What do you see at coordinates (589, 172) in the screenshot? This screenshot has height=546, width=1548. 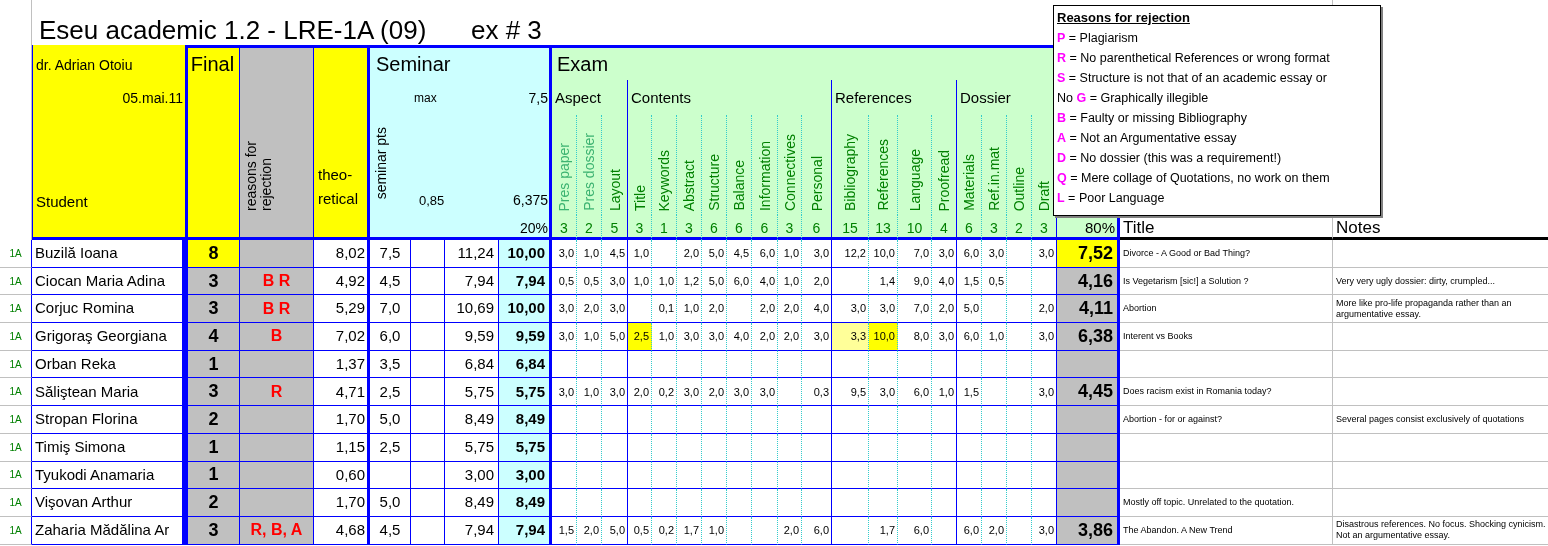 I see `column-header: Pres dossier` at bounding box center [589, 172].